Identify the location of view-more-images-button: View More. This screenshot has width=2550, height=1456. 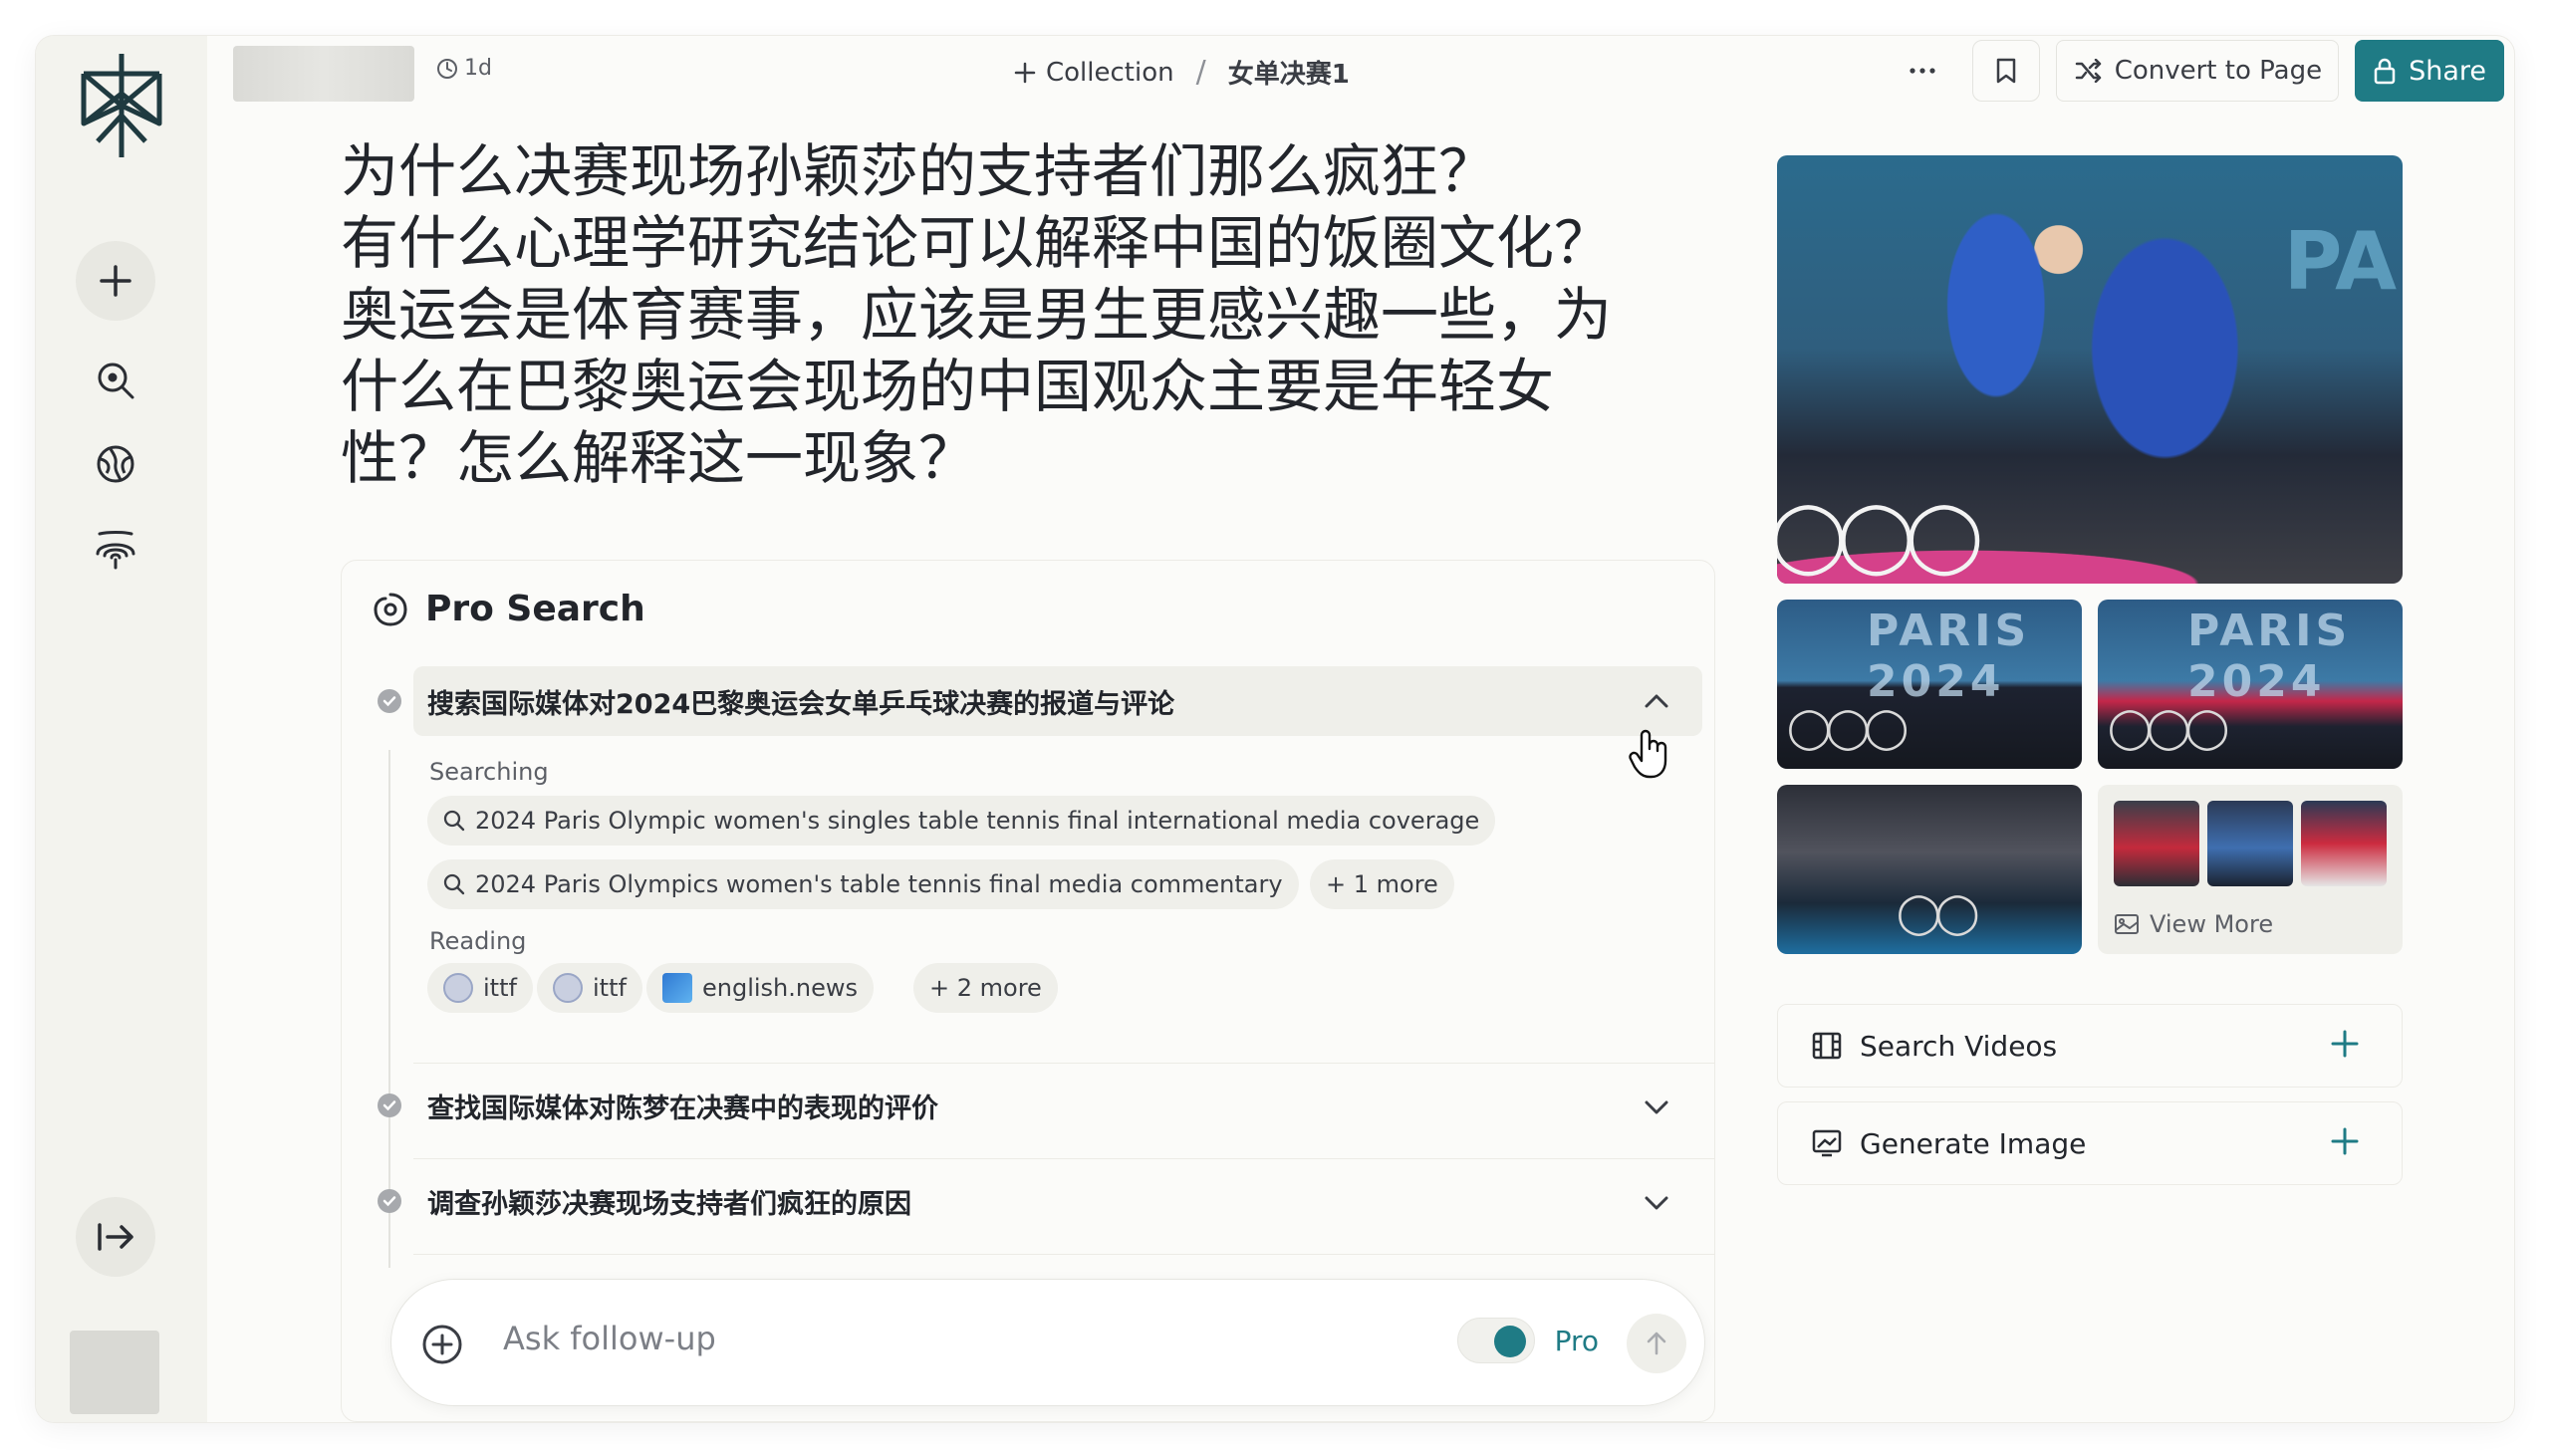
(2250, 869).